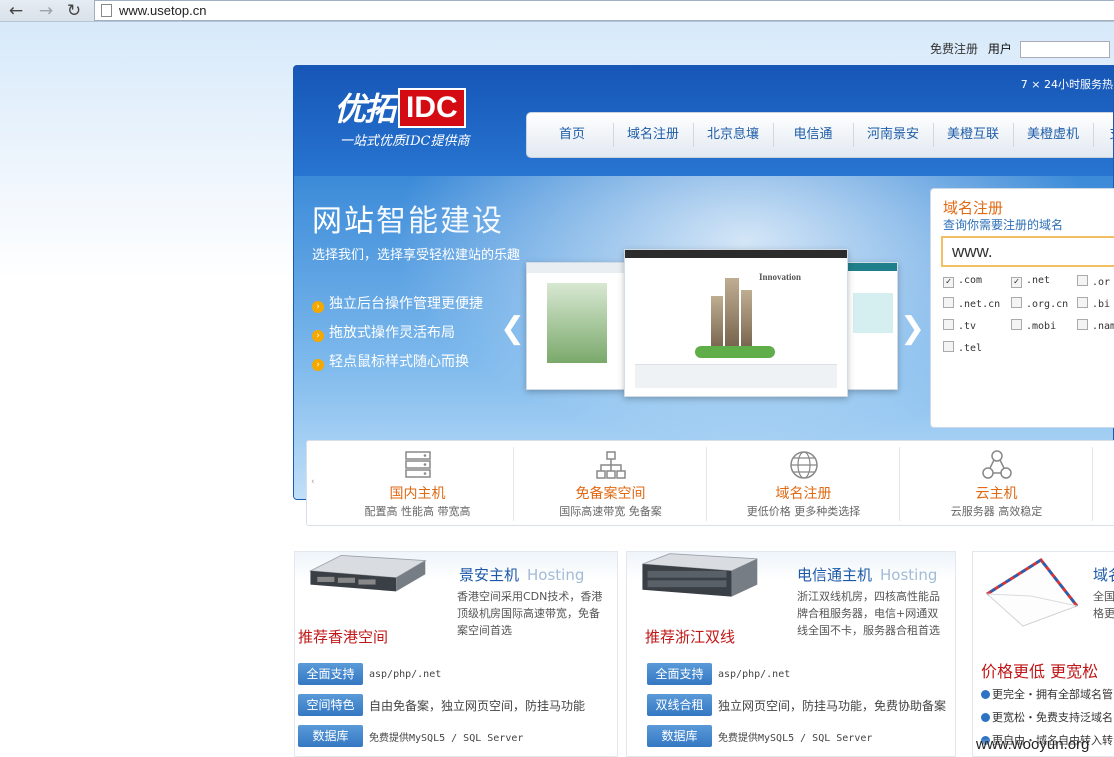 The image size is (1114, 757). Describe the element at coordinates (954, 49) in the screenshot. I see `register-link: 免费注册` at that location.